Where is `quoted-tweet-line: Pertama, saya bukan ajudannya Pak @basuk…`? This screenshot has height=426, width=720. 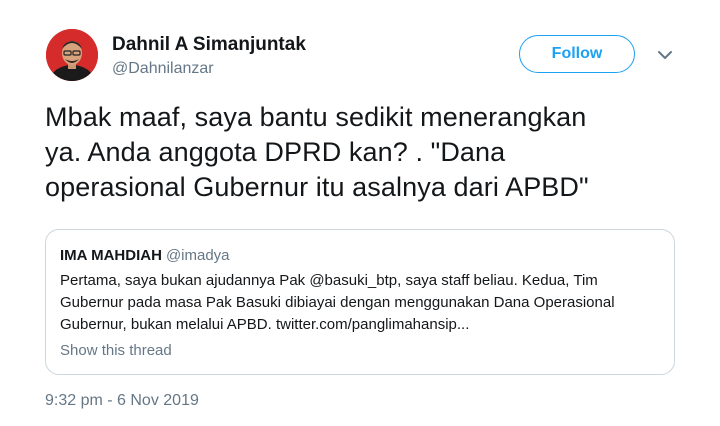
quoted-tweet-line: Pertama, saya bukan ajudannya Pak @basuk… is located at coordinates (329, 280).